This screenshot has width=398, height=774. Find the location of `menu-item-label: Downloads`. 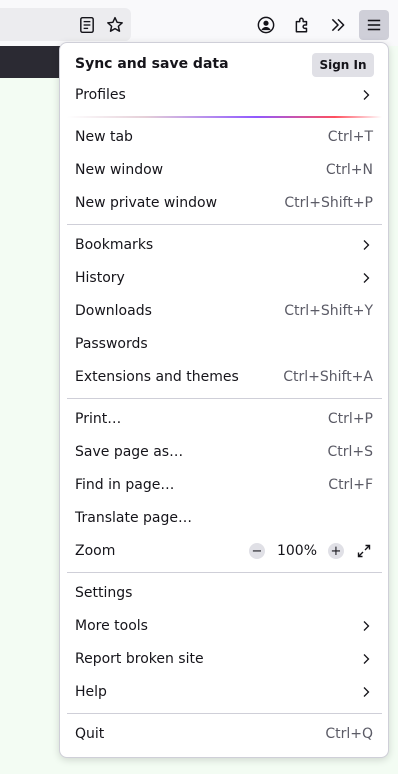

menu-item-label: Downloads is located at coordinates (113, 311).